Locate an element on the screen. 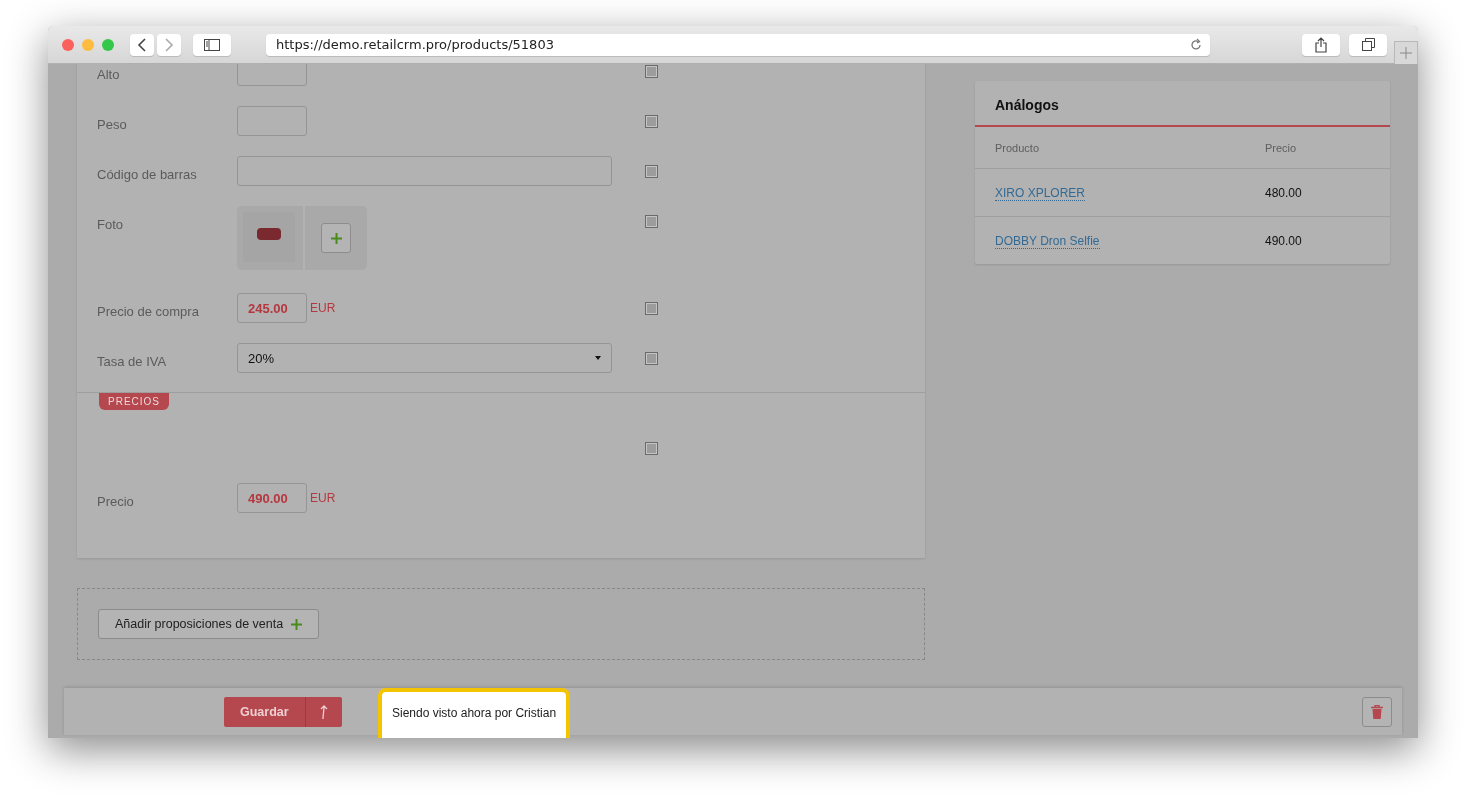 The height and width of the screenshot is (809, 1466). field-label: Código de barras is located at coordinates (147, 174).